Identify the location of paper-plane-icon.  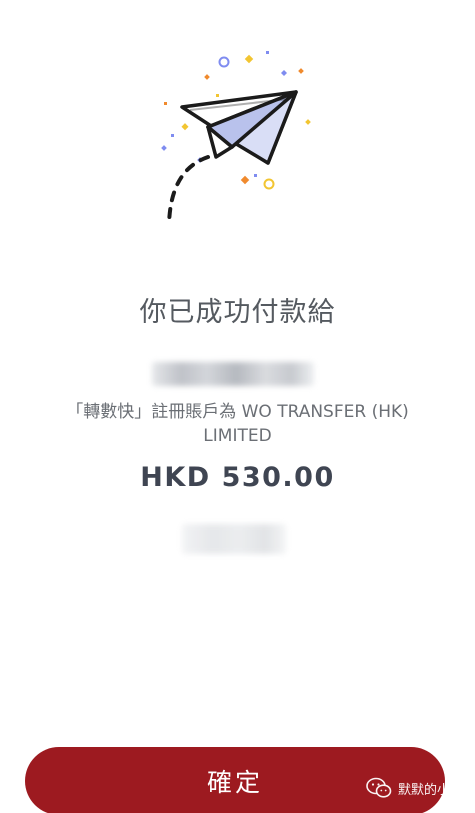
(236, 139).